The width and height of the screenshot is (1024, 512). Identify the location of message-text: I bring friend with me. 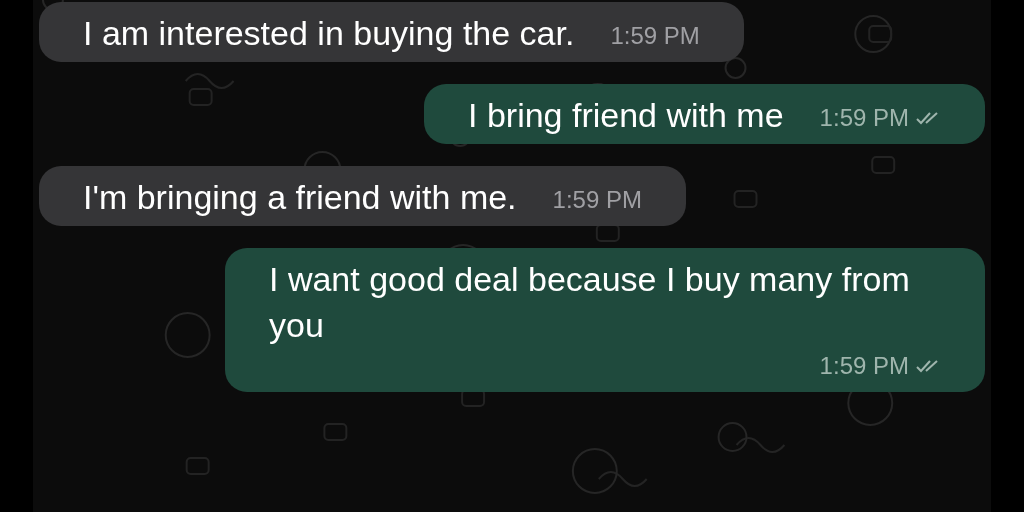
(626, 115).